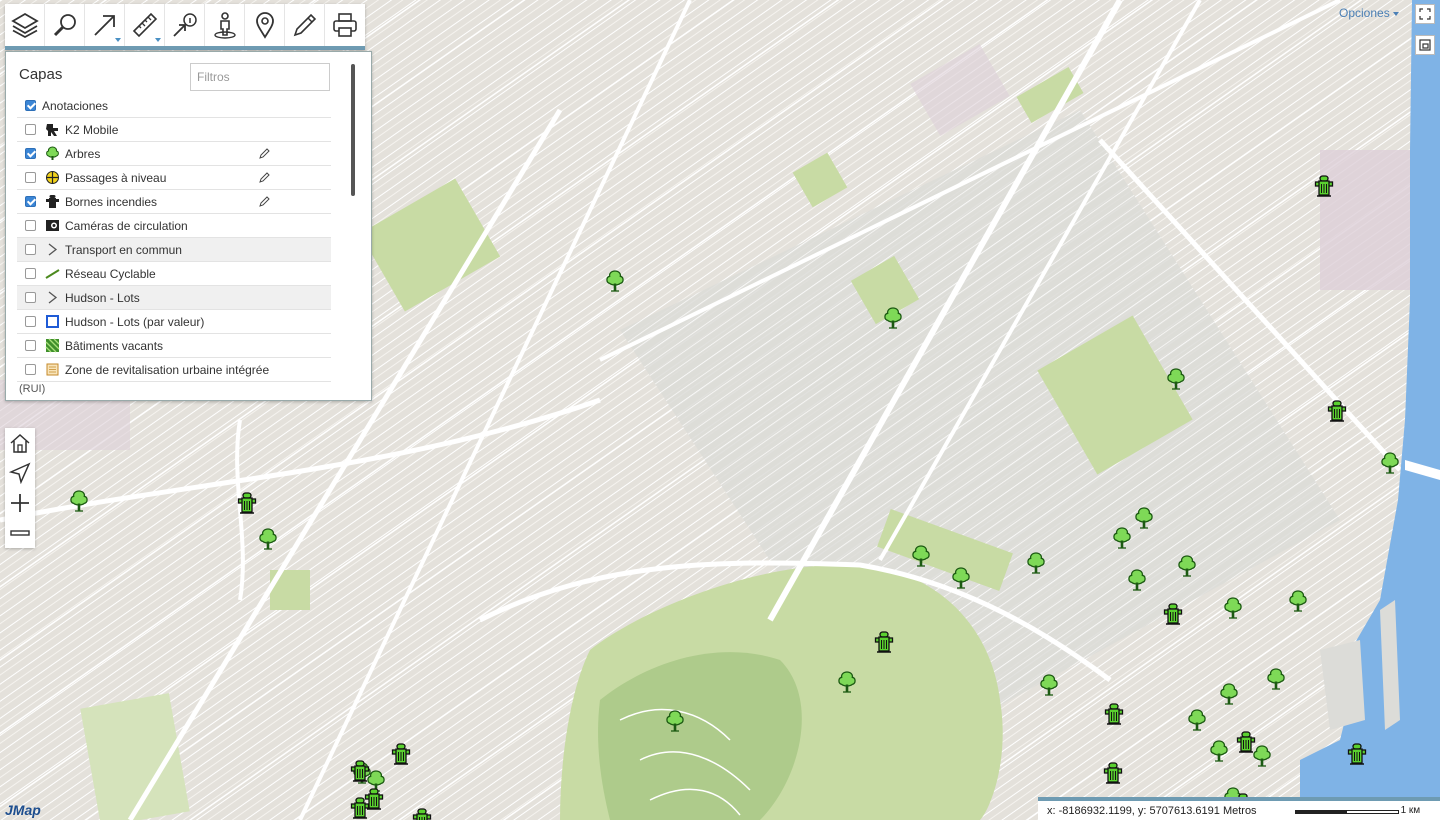 This screenshot has width=1440, height=820. Describe the element at coordinates (52, 370) in the screenshot. I see `zone-icon` at that location.